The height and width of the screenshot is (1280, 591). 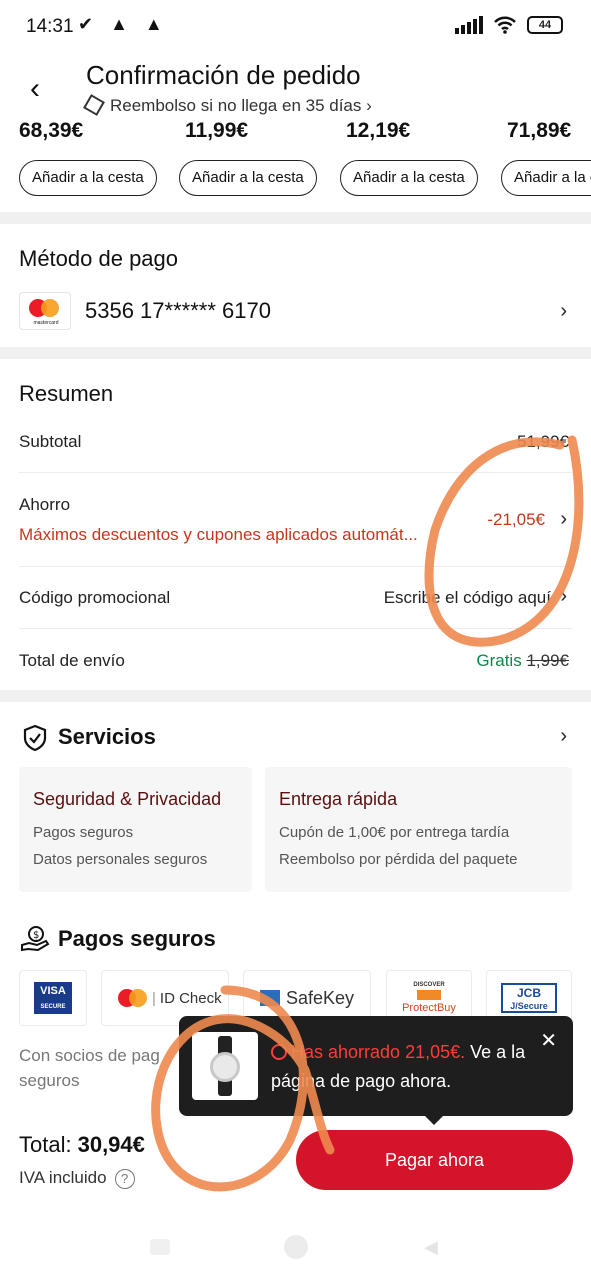 I want to click on promo-code-label: Código promocional, so click(x=95, y=597).